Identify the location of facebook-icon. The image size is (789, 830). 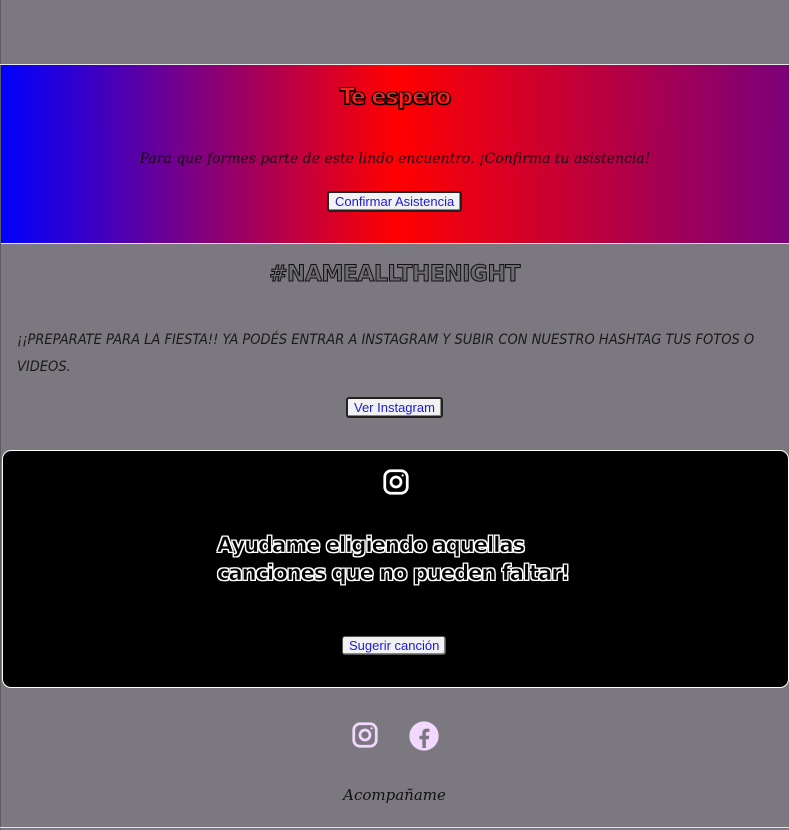
(424, 738).